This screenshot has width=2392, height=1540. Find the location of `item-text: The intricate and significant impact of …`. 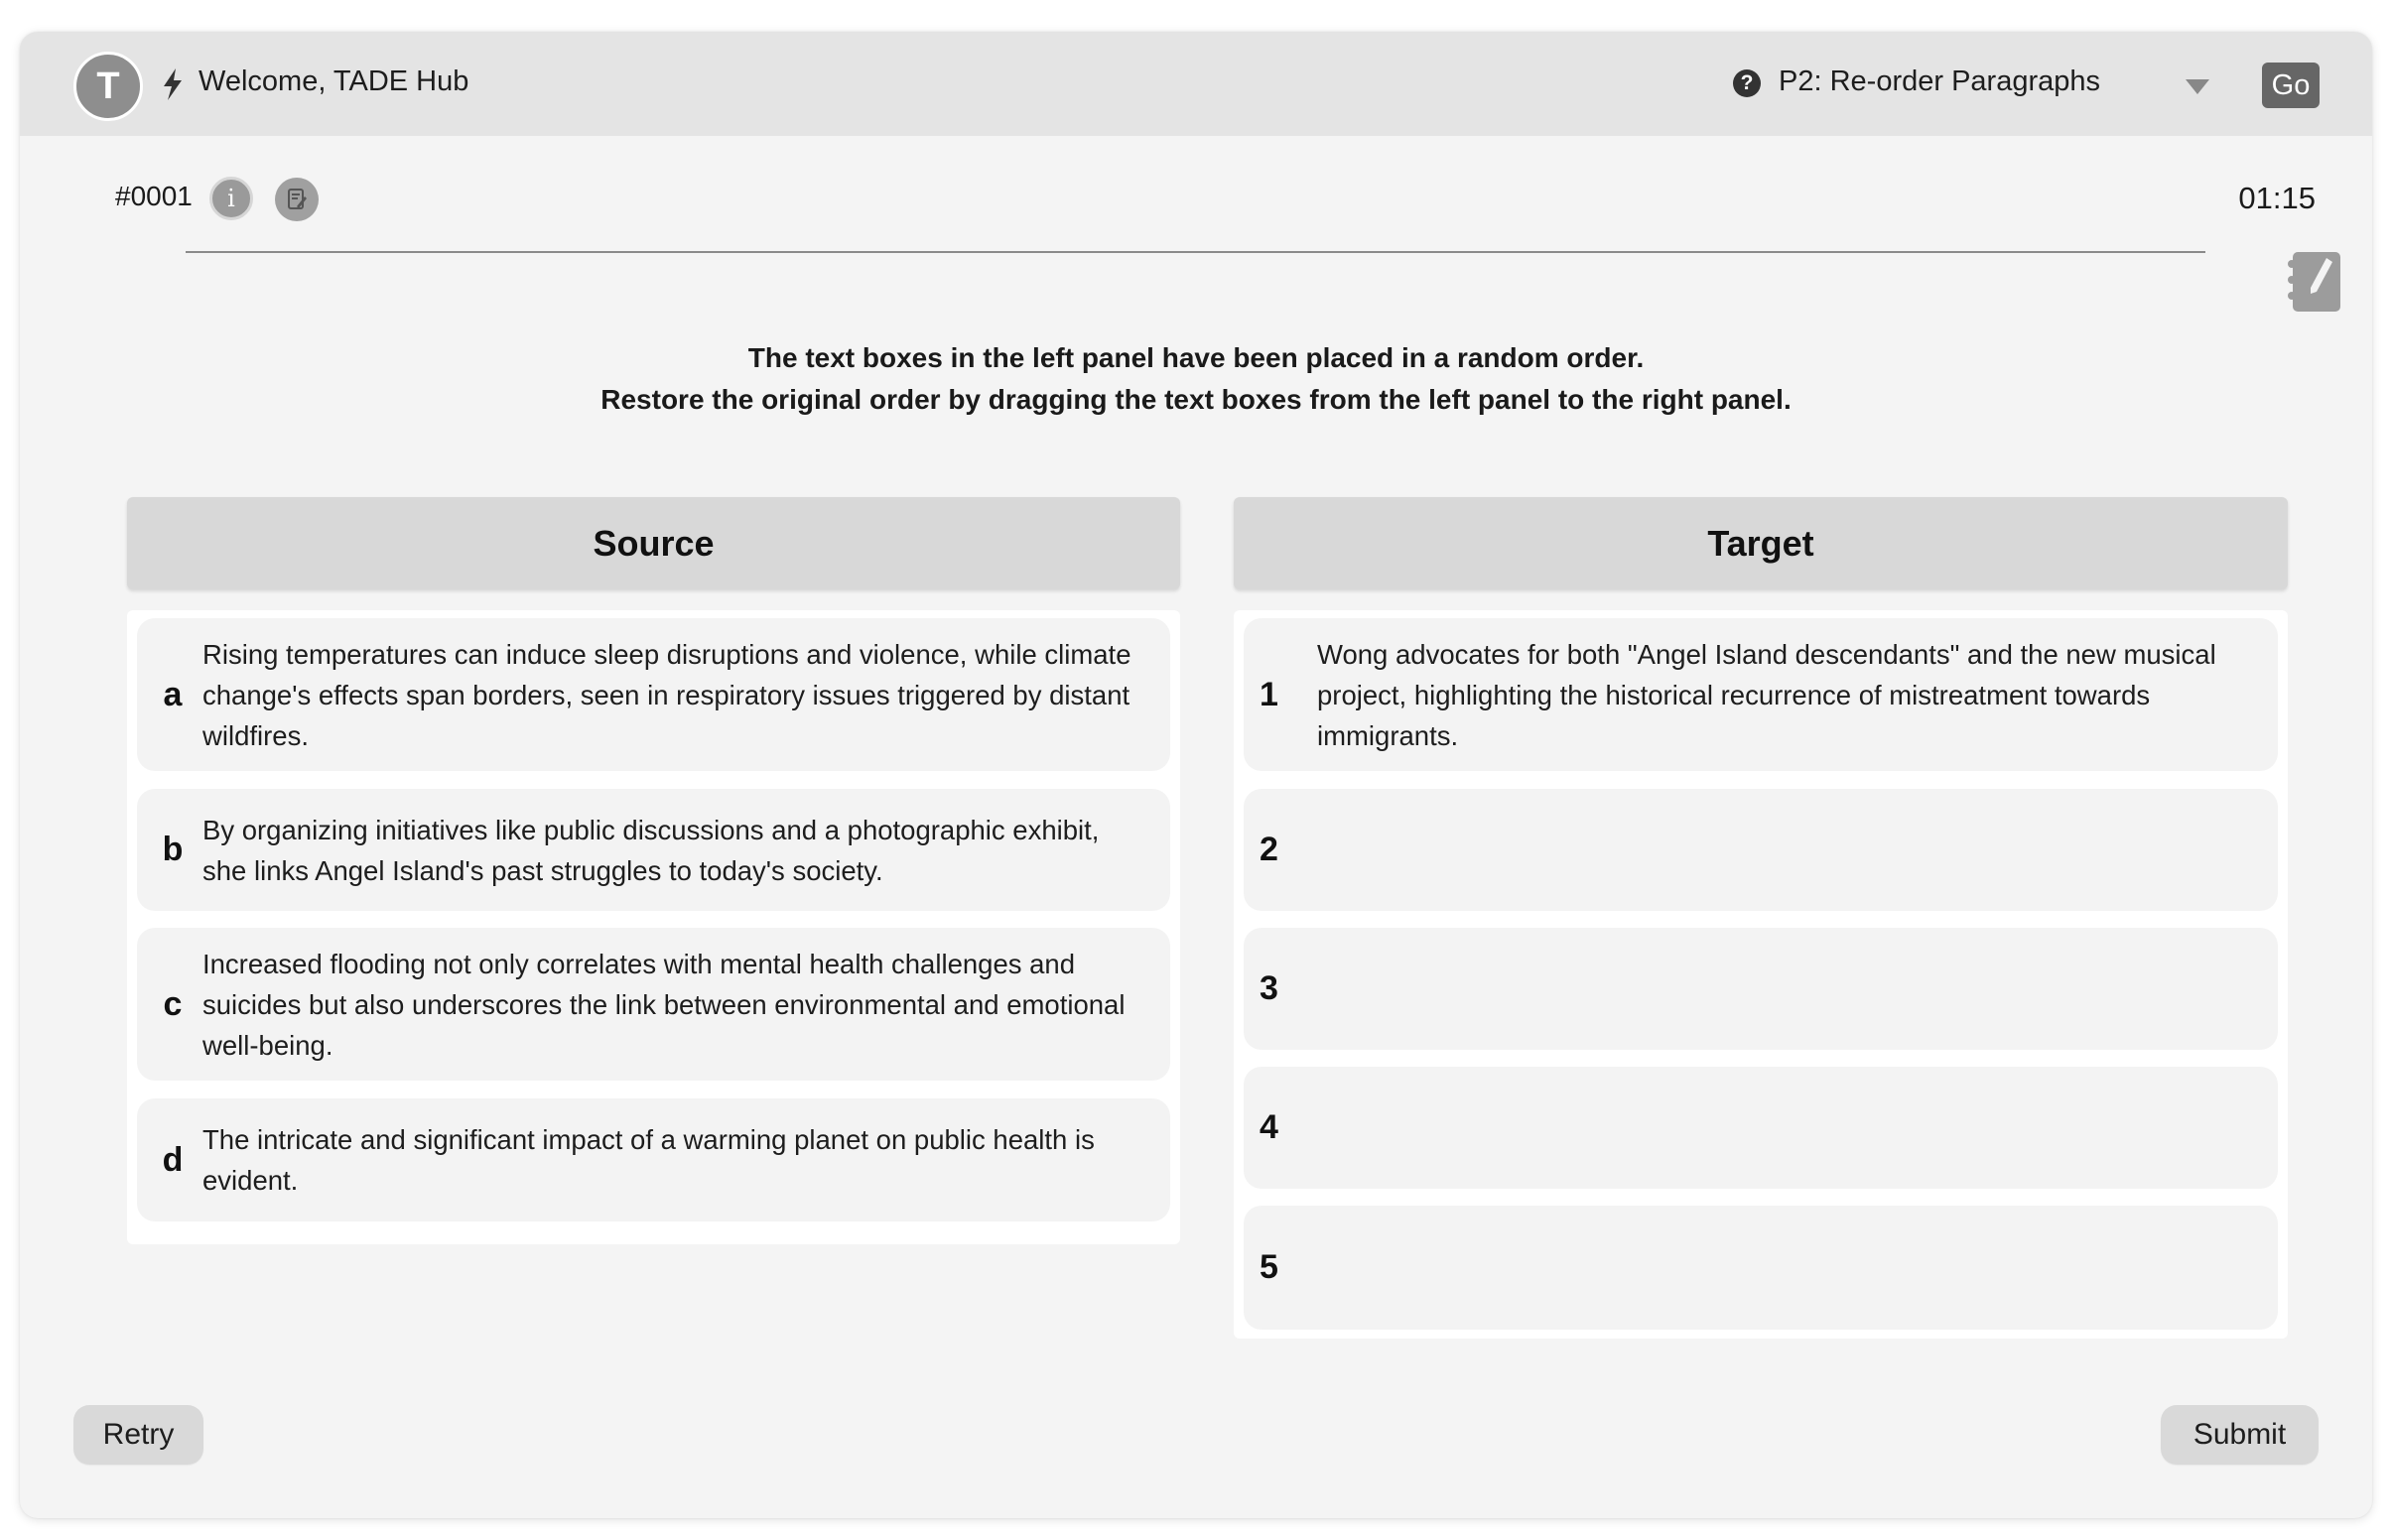

item-text: The intricate and significant impact of … is located at coordinates (649, 1160).